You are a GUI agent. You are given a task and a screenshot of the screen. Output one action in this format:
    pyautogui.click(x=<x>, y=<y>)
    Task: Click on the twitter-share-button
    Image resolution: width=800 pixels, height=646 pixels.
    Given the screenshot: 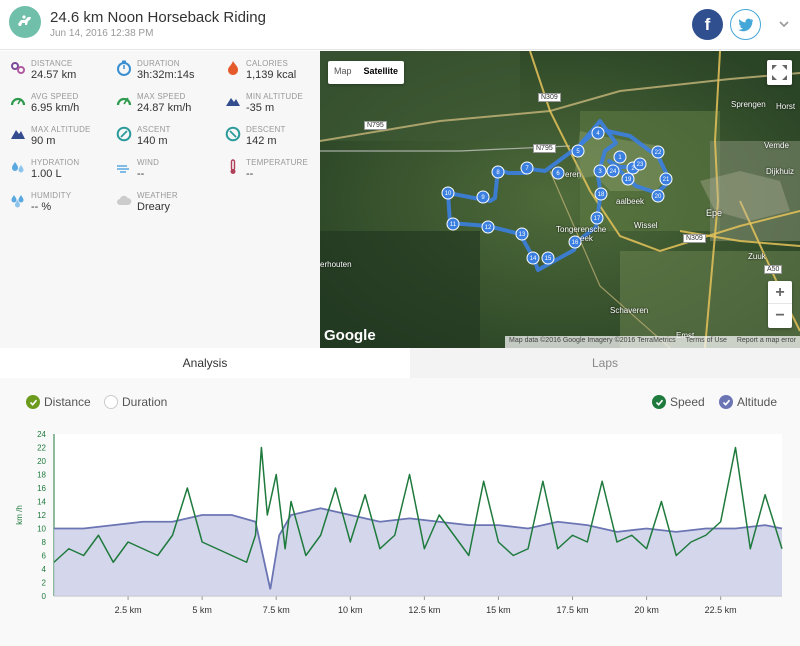 What is the action you would take?
    pyautogui.click(x=745, y=24)
    